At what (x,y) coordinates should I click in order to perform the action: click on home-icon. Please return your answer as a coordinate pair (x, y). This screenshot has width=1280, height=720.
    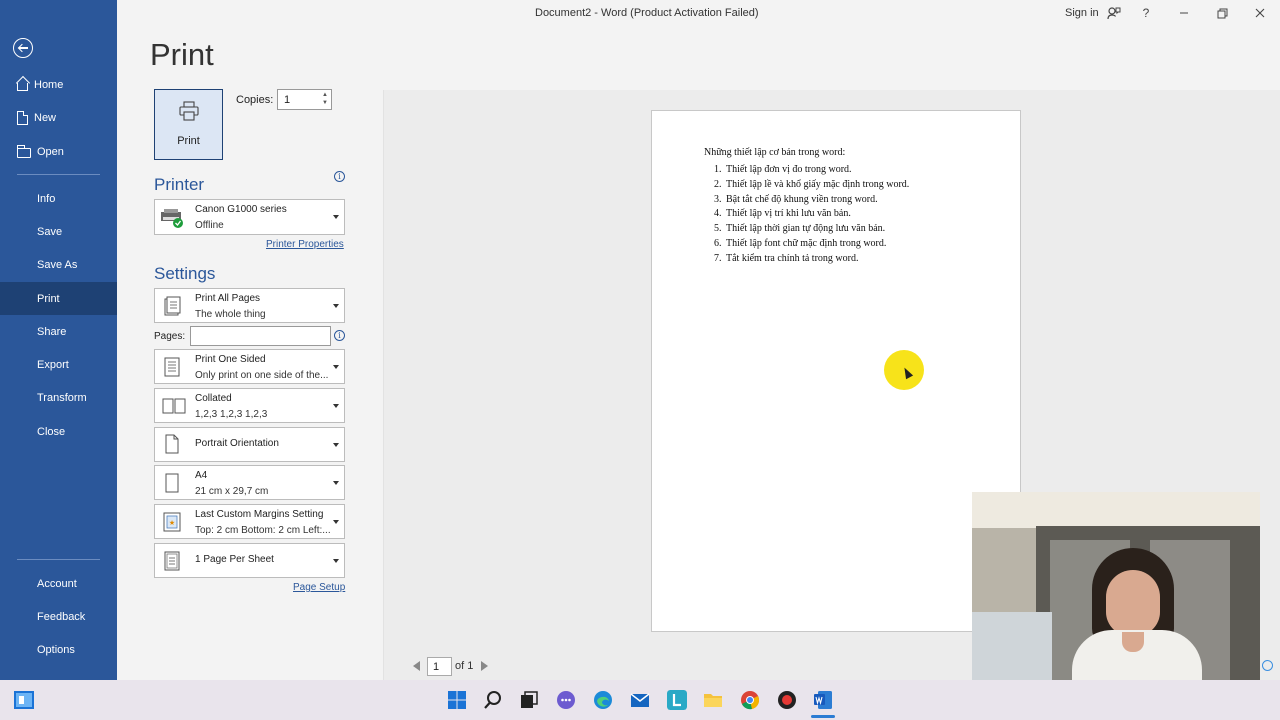
    Looking at the image, I should click on (22, 87).